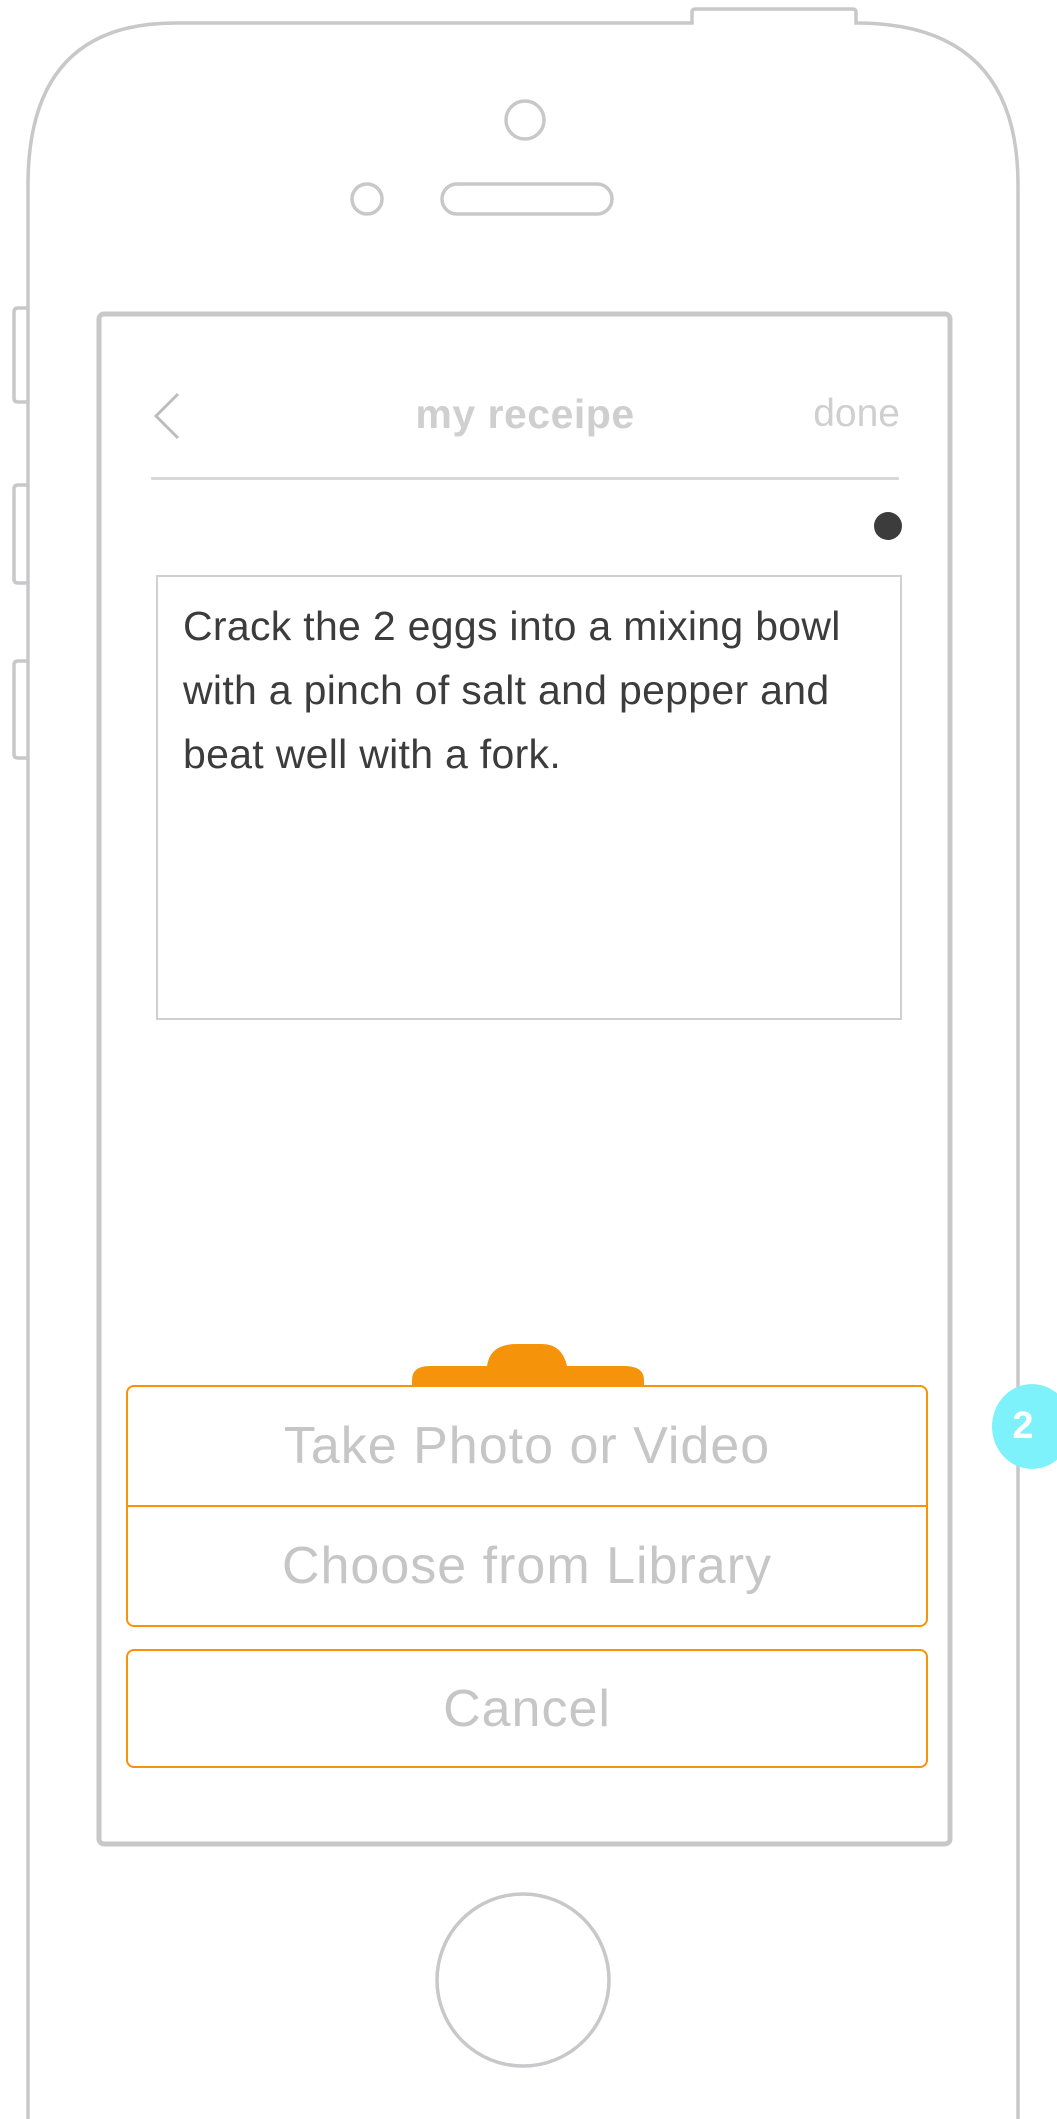 The width and height of the screenshot is (1057, 2119). I want to click on nav-divider, so click(525, 478).